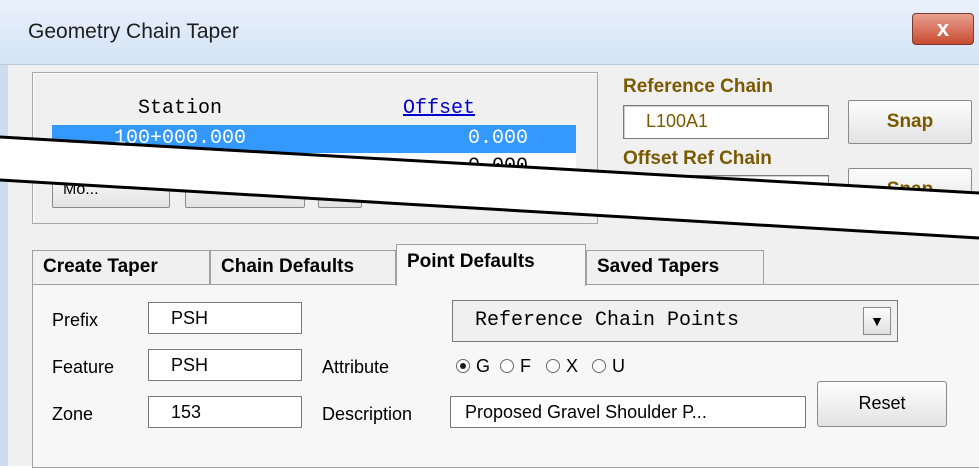  I want to click on points-source-dropdown: Reference Chain Points ▼, so click(675, 321).